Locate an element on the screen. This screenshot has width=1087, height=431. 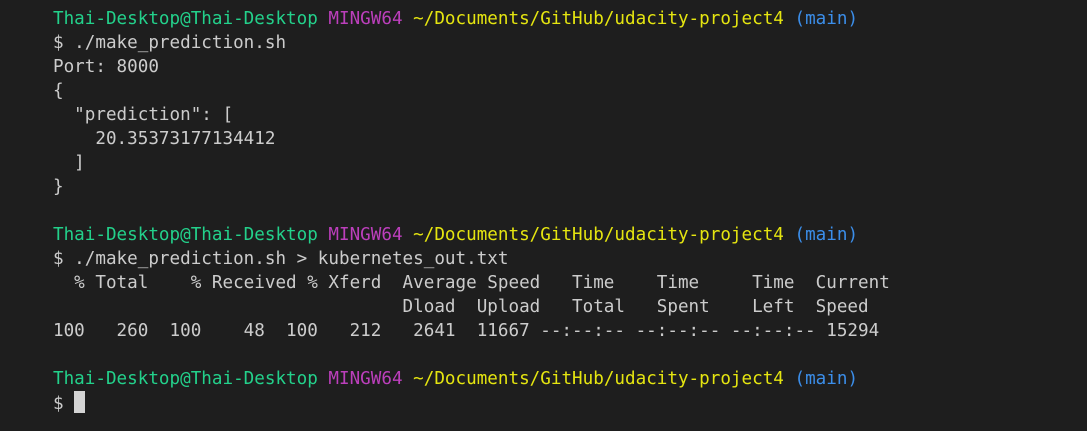
output-line: "prediction": [ is located at coordinates (143, 115).